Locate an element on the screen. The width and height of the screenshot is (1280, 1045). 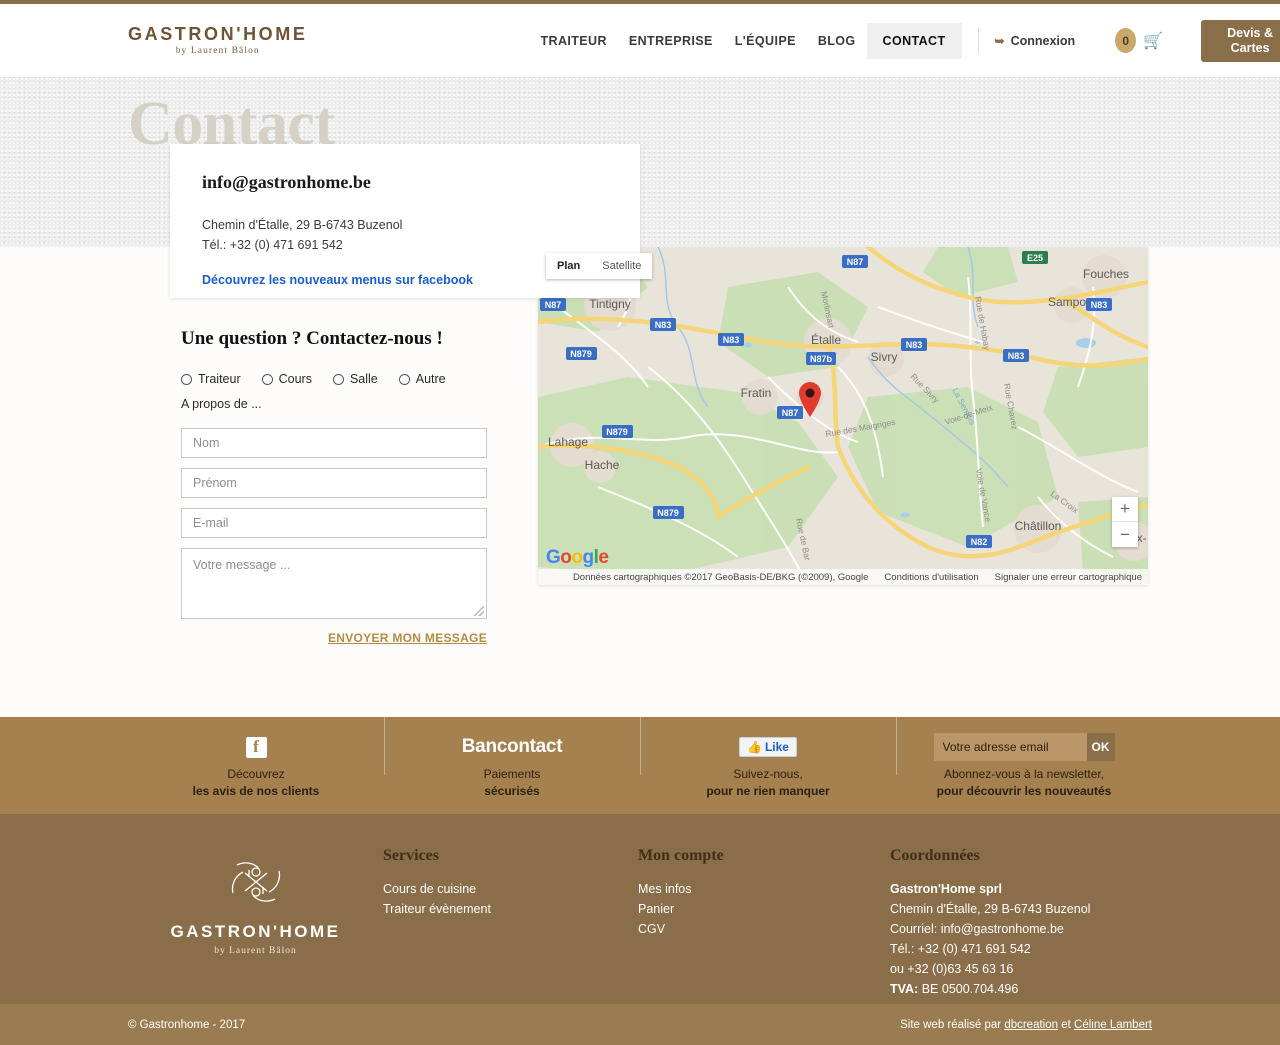
map-shield-n87-c: N87 is located at coordinates (790, 412).